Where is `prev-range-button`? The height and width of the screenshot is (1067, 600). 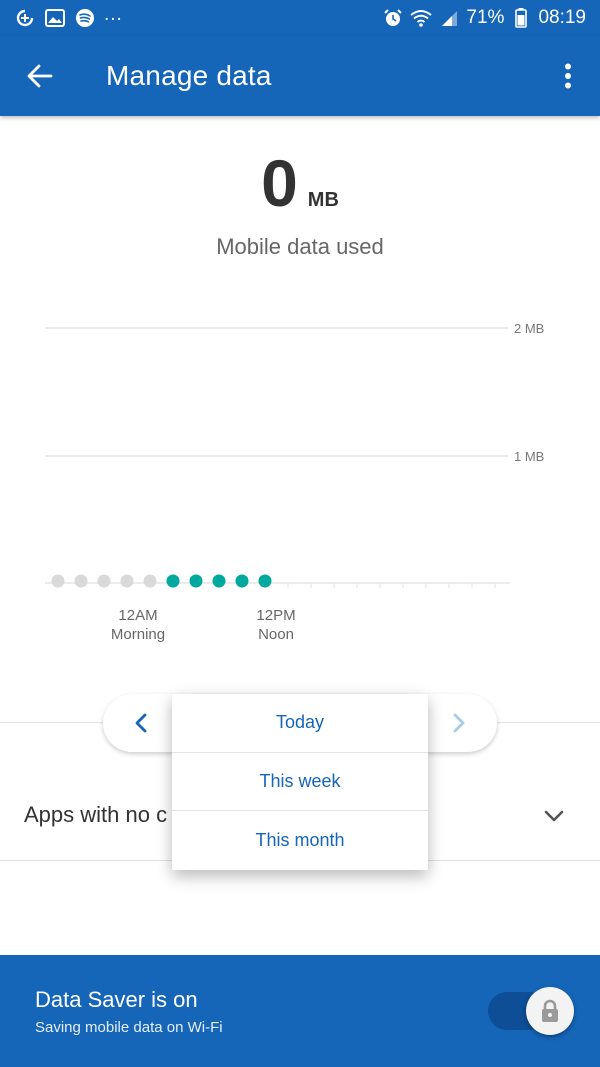
prev-range-button is located at coordinates (141, 723).